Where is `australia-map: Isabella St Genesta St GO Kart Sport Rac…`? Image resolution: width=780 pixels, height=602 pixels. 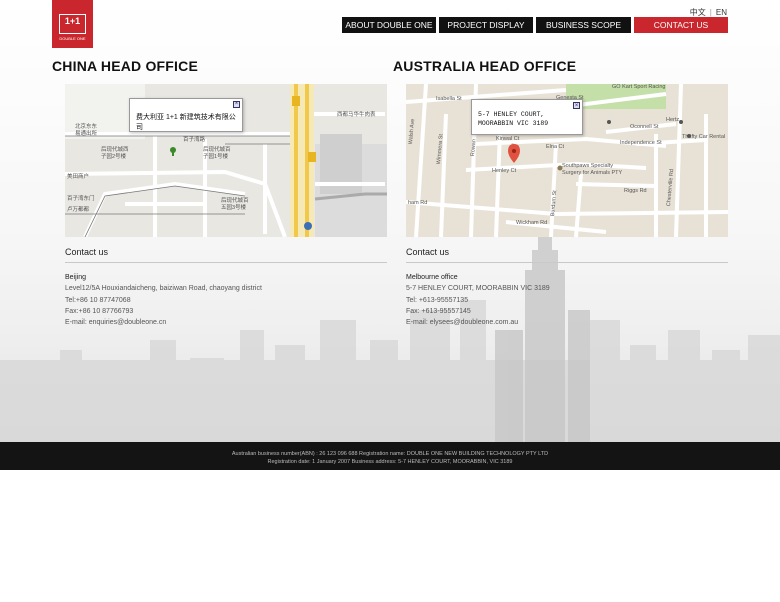 australia-map: Isabella St Genesta St GO Kart Sport Rac… is located at coordinates (567, 160).